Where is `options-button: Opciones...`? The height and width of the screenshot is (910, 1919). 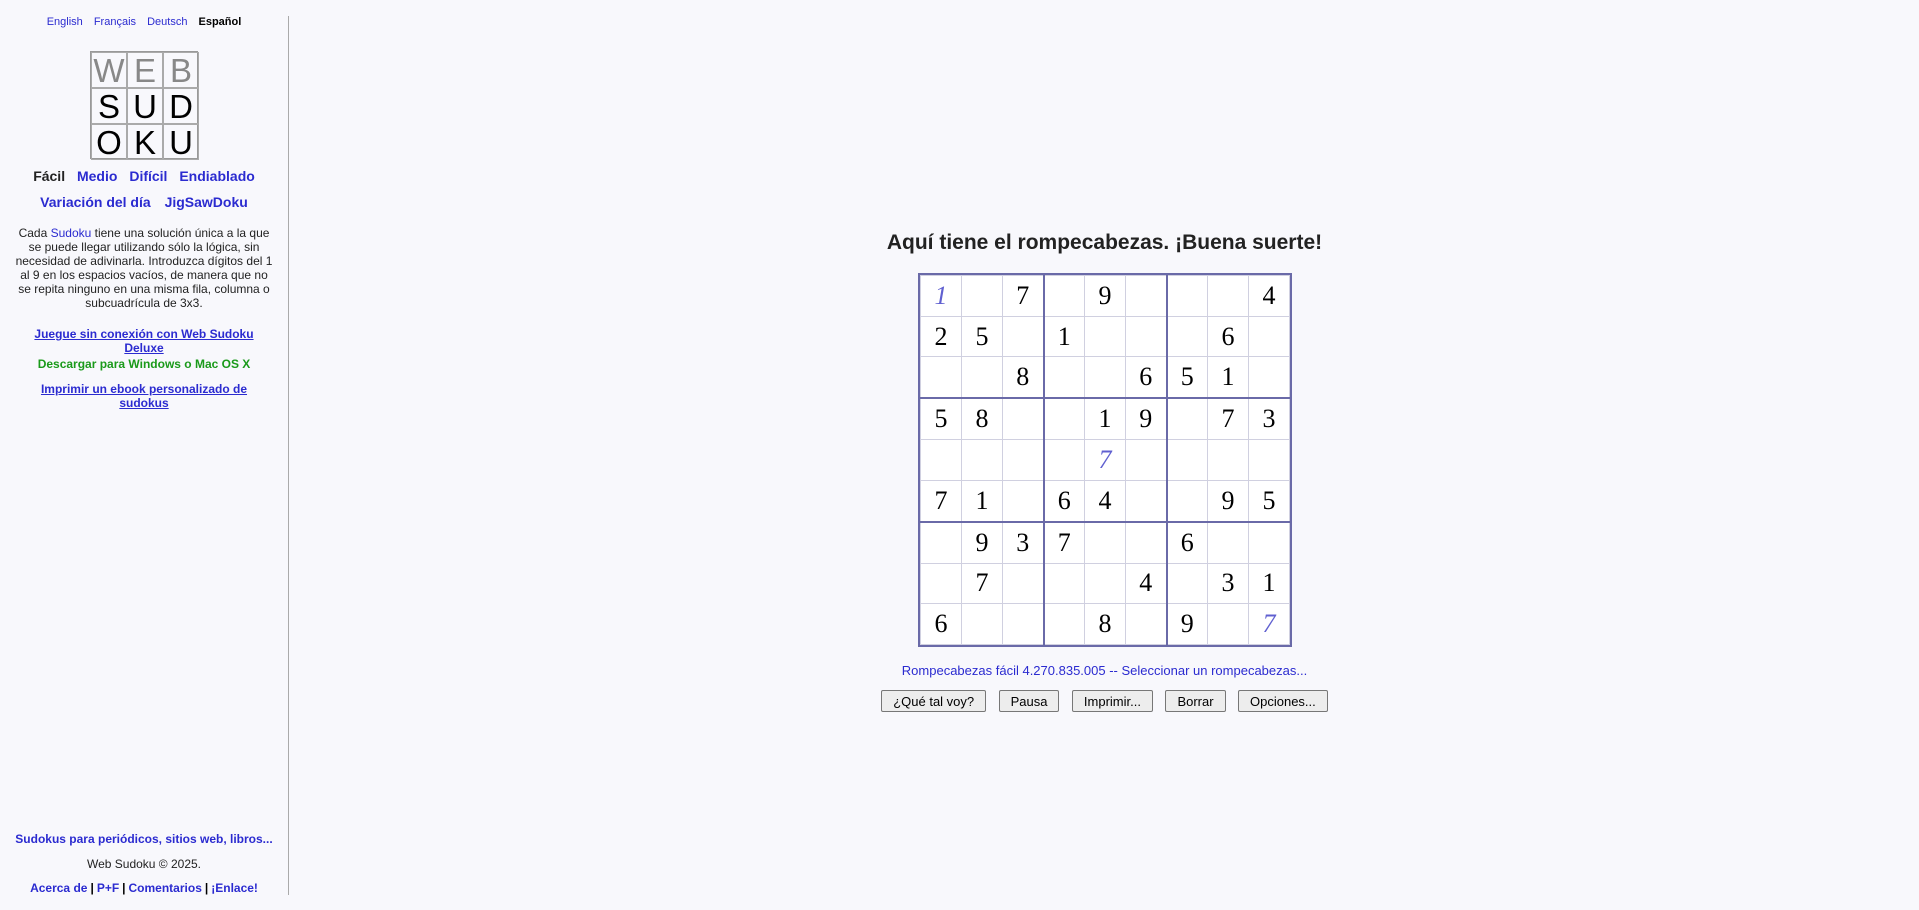
options-button: Opciones... is located at coordinates (1283, 701).